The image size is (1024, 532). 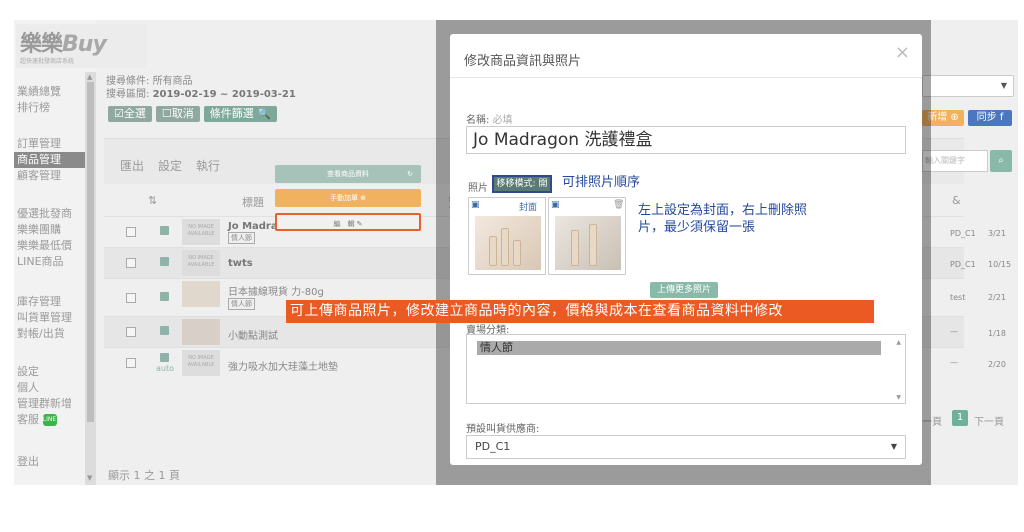 I want to click on logo-text: 樂樂Buy, so click(x=63, y=44).